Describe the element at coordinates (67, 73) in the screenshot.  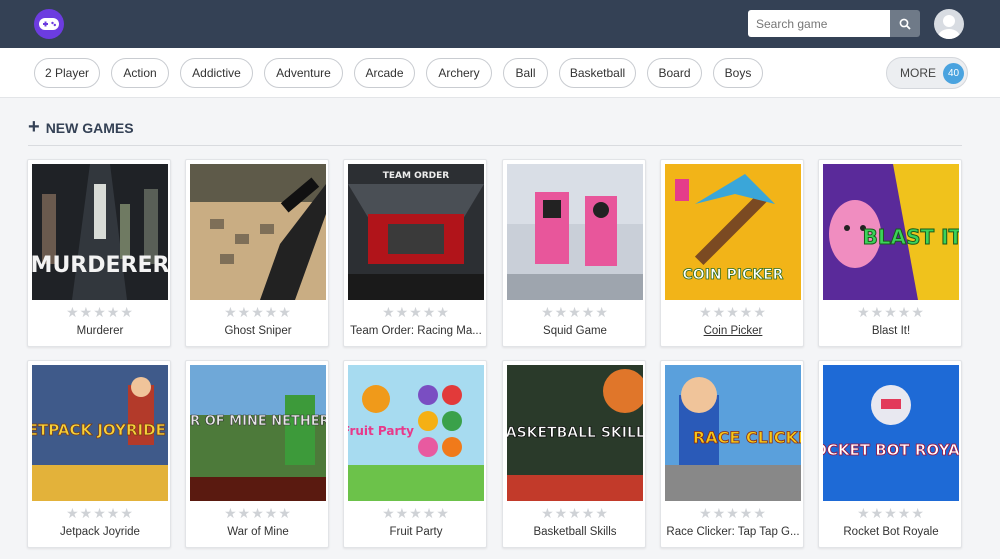
I see `category-chip-2-player: 2 Player` at that location.